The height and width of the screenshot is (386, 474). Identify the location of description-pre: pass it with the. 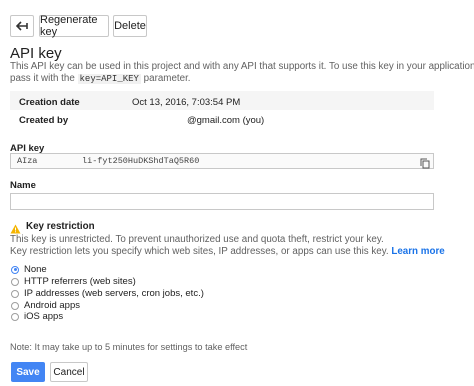
(44, 78).